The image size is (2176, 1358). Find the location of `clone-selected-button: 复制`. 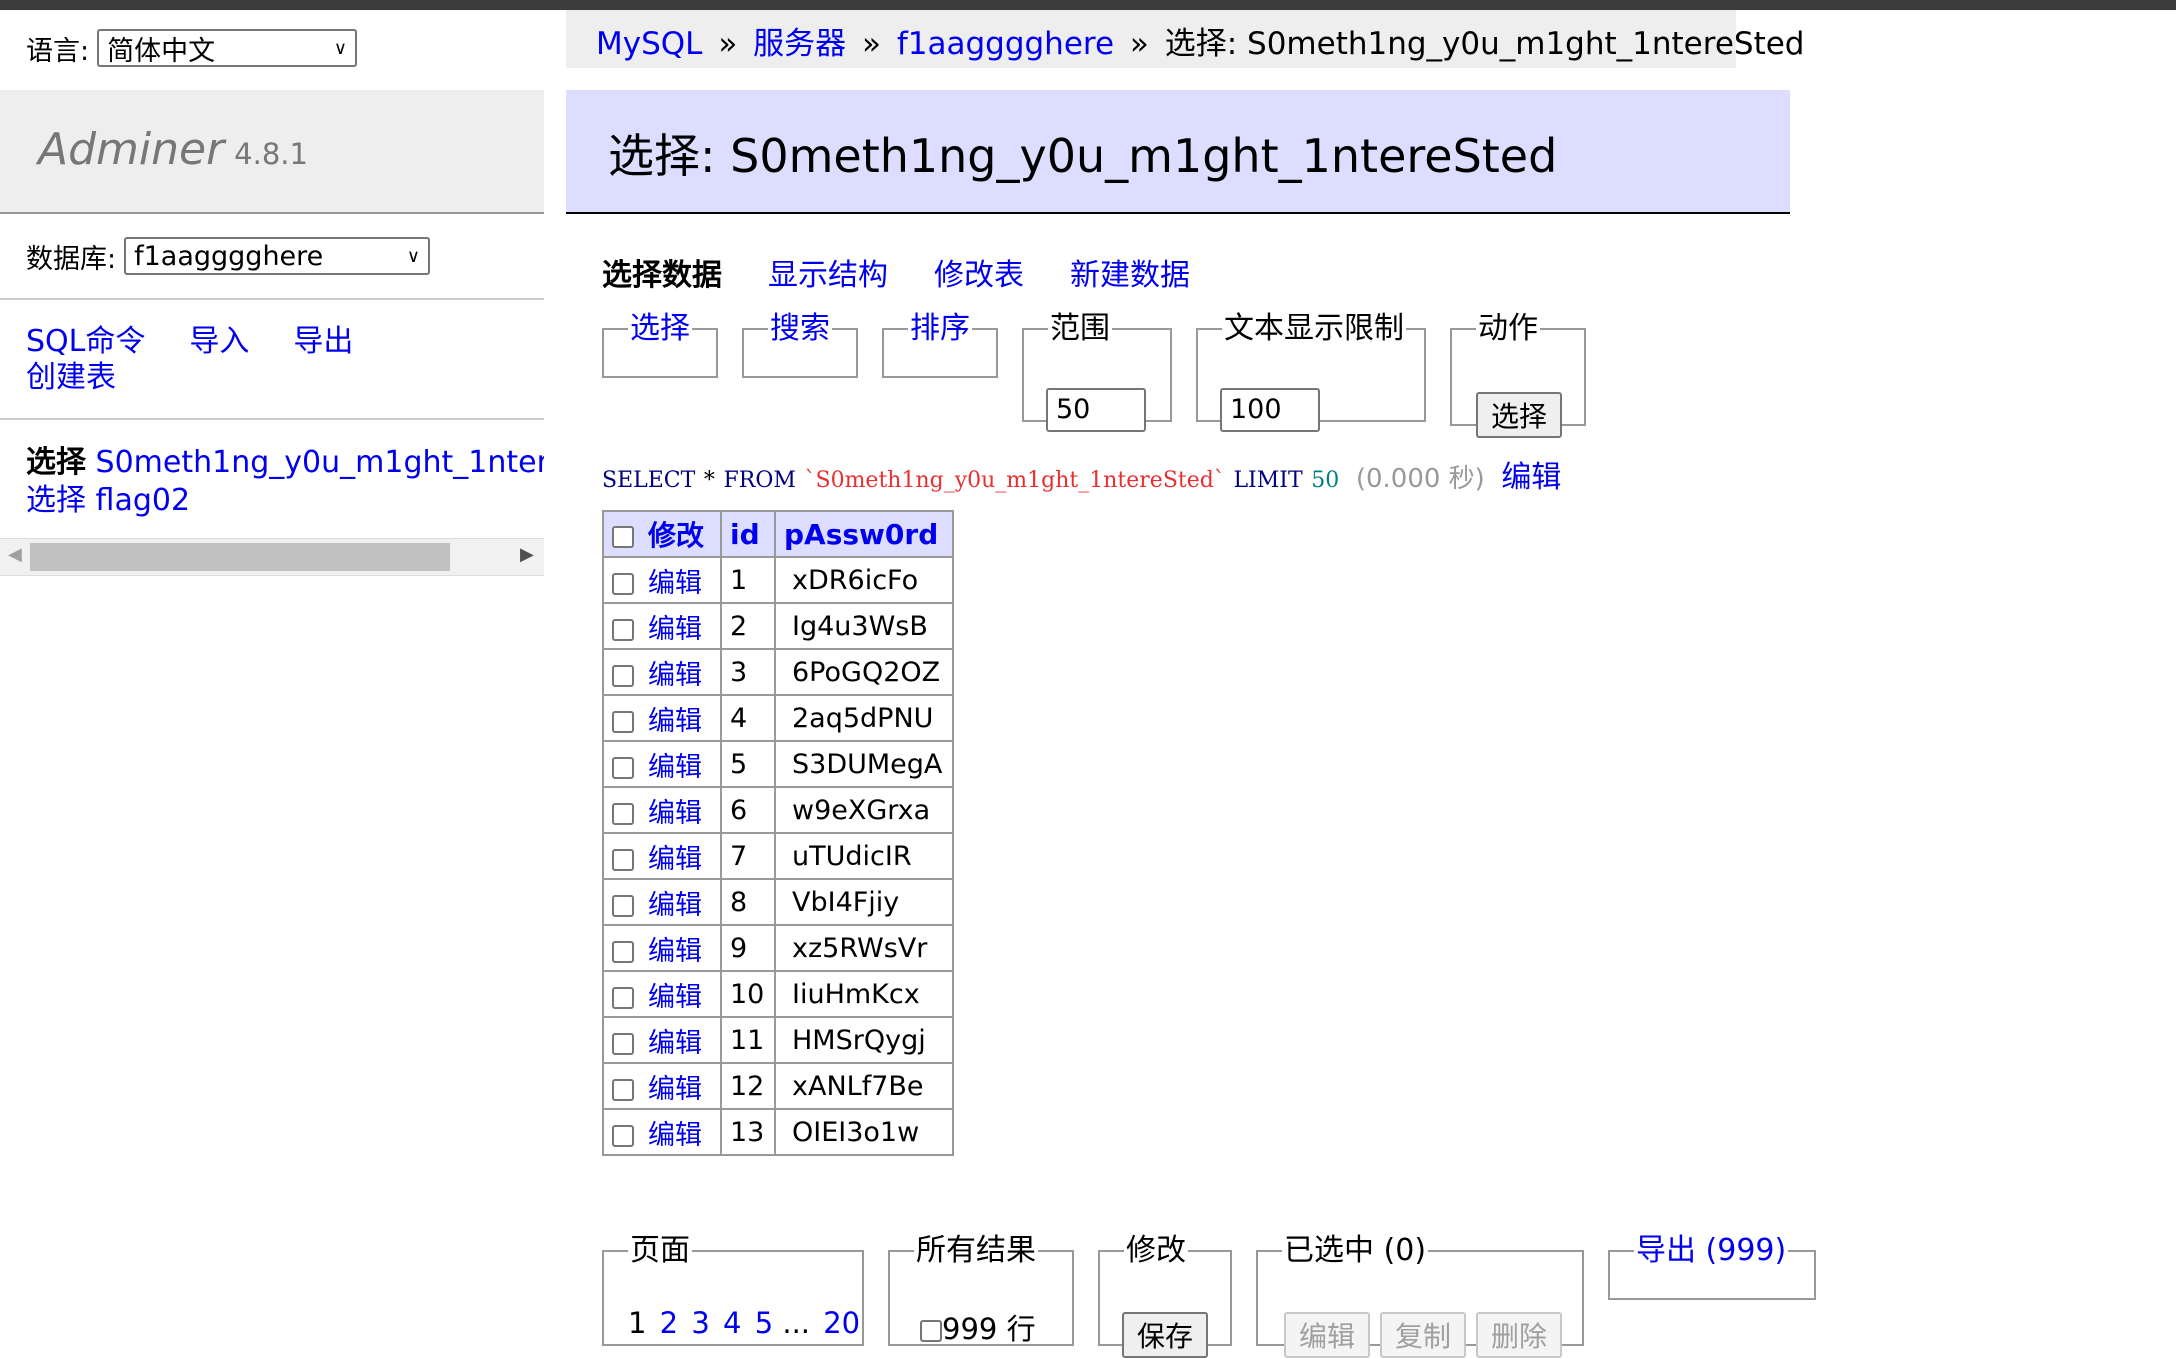

clone-selected-button: 复制 is located at coordinates (1423, 1335).